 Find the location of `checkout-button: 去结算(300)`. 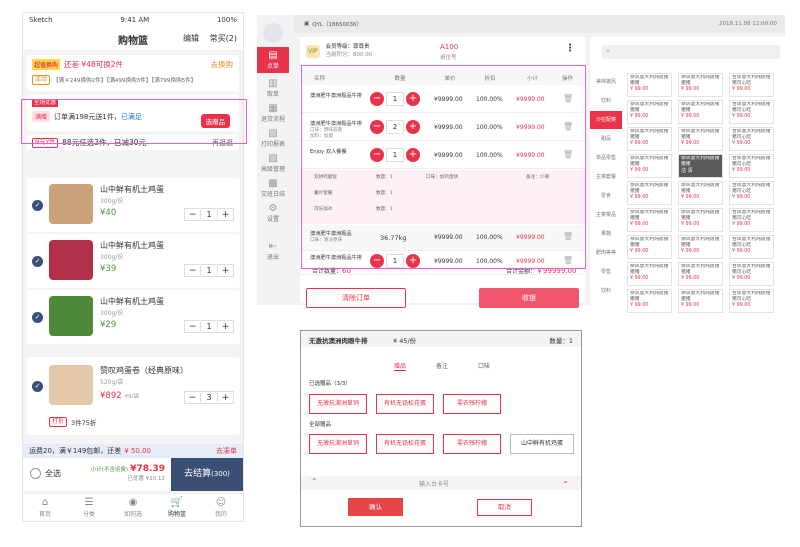

checkout-button: 去结算(300) is located at coordinates (207, 474).